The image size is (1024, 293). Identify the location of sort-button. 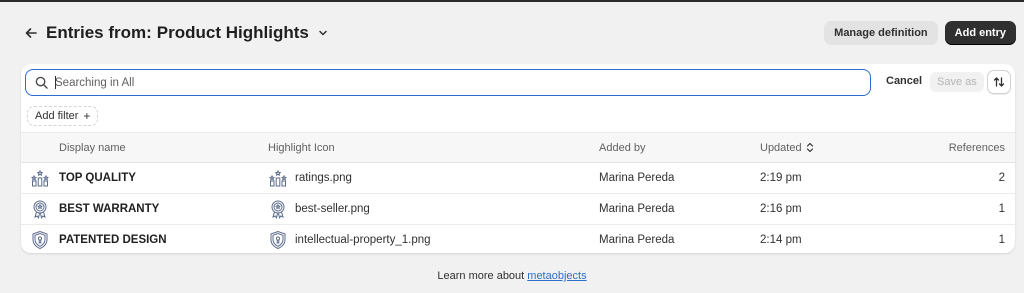
(999, 82).